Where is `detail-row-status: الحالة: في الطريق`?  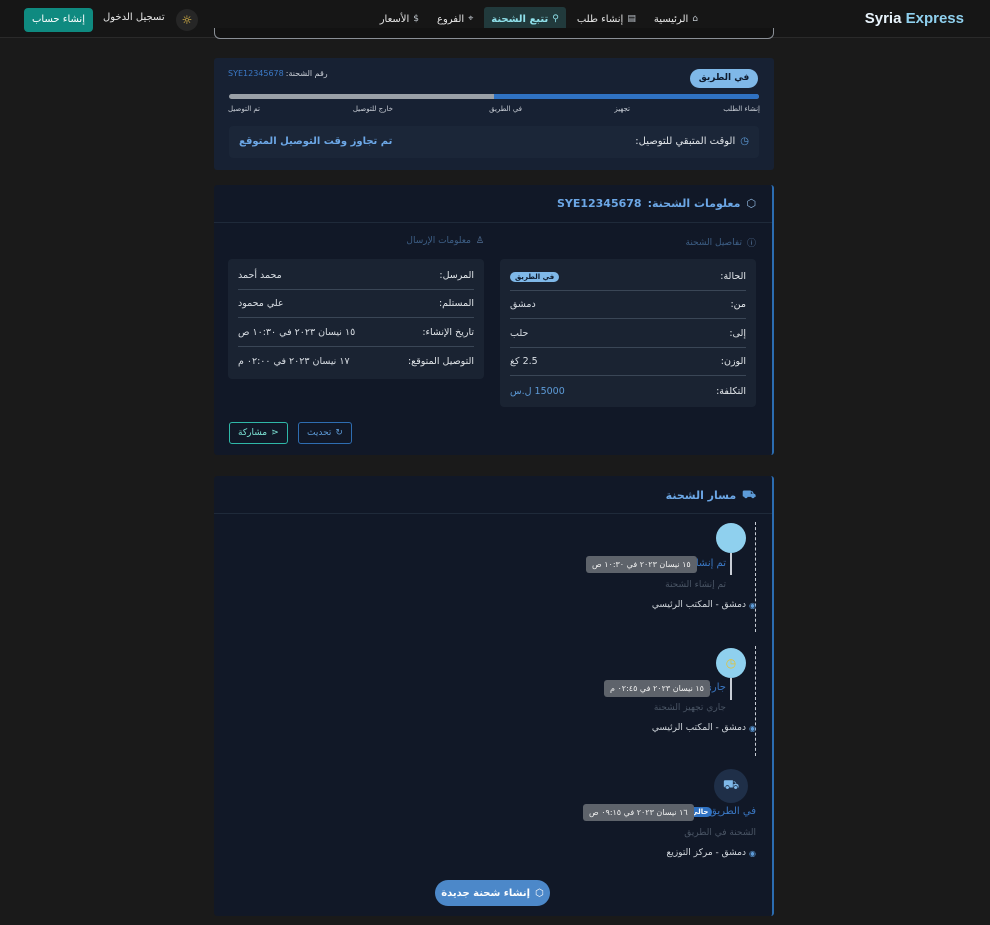 detail-row-status: الحالة: في الطريق is located at coordinates (628, 277).